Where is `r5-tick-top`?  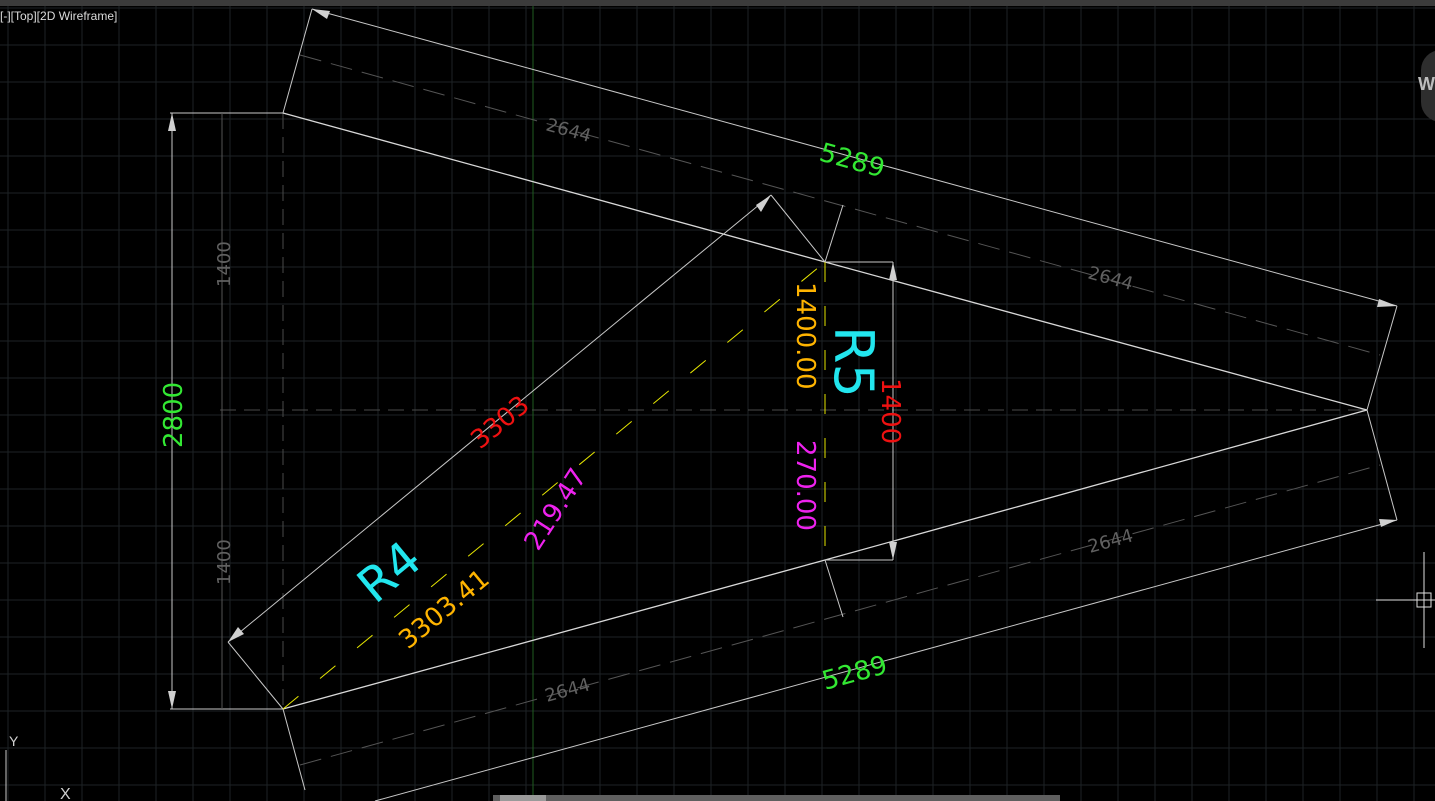
r5-tick-top is located at coordinates (834, 233).